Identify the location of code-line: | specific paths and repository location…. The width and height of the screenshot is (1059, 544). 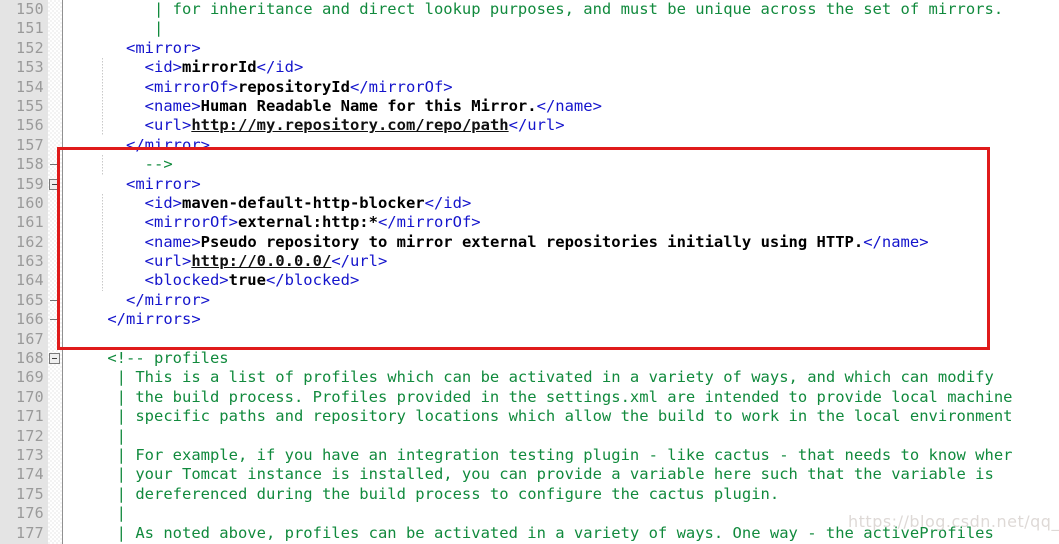
(561, 416).